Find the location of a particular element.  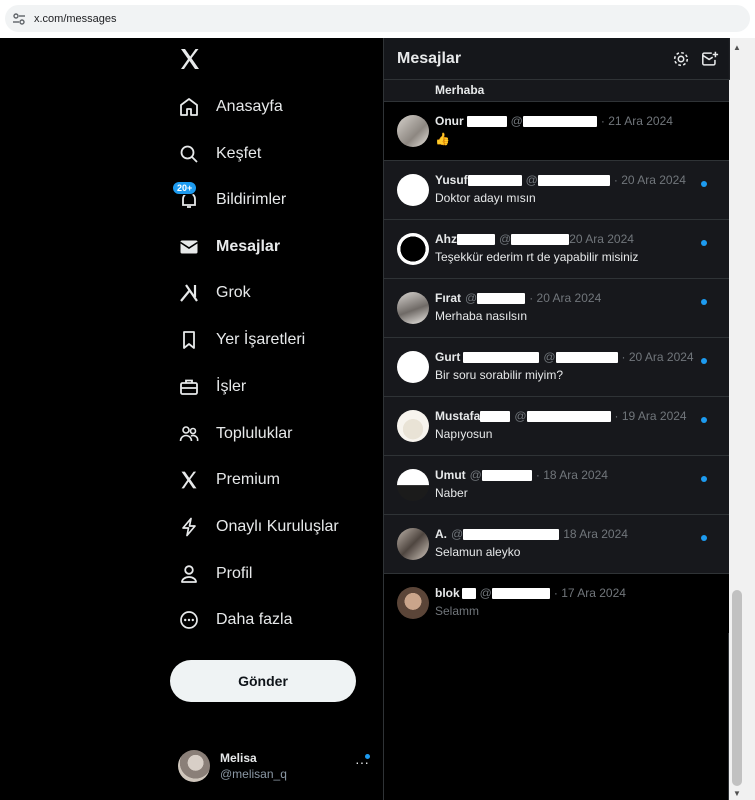

nav-item-more: Daha fazla is located at coordinates (235, 620).